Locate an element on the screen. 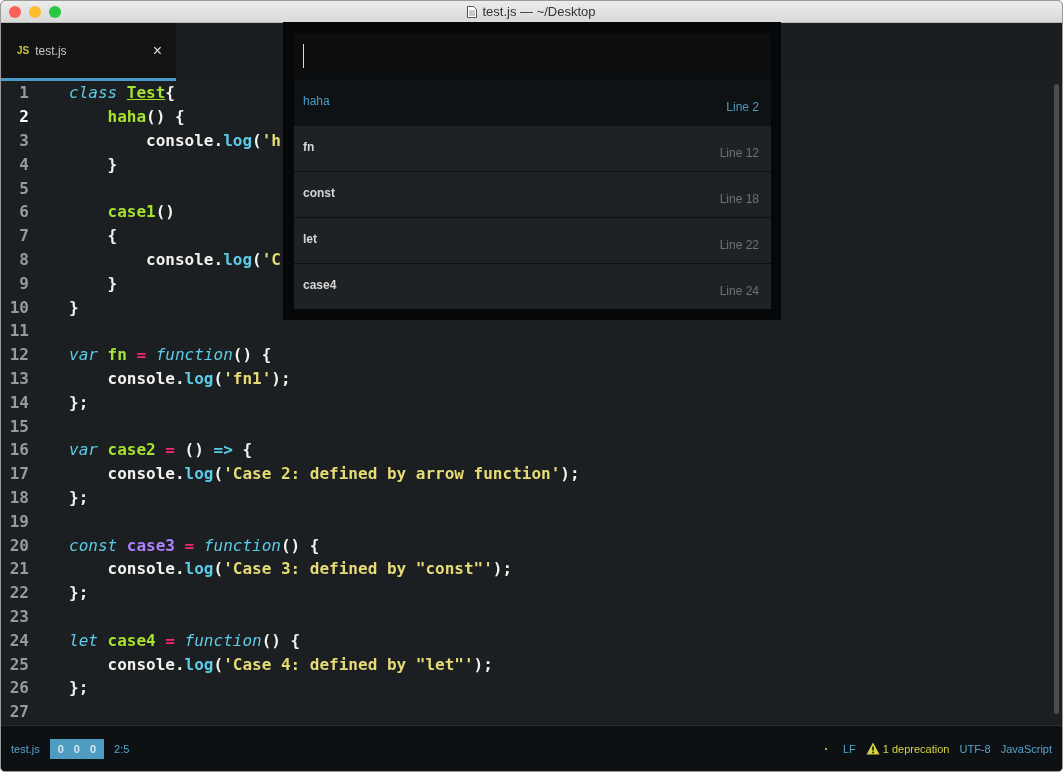  line-number: 7 is located at coordinates (23, 236).